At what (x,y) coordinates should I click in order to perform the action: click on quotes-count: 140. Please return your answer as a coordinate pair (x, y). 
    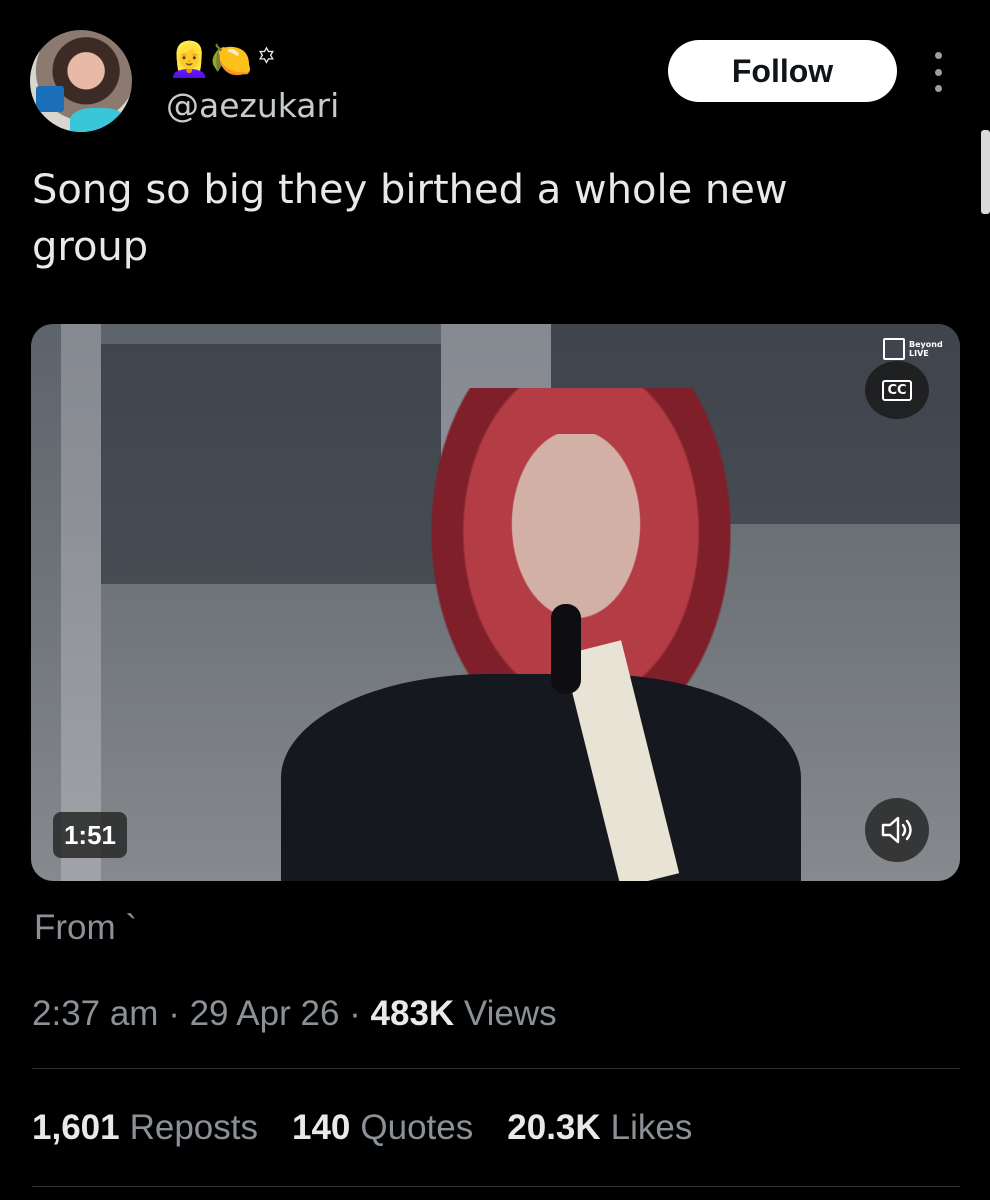
    Looking at the image, I should click on (321, 1127).